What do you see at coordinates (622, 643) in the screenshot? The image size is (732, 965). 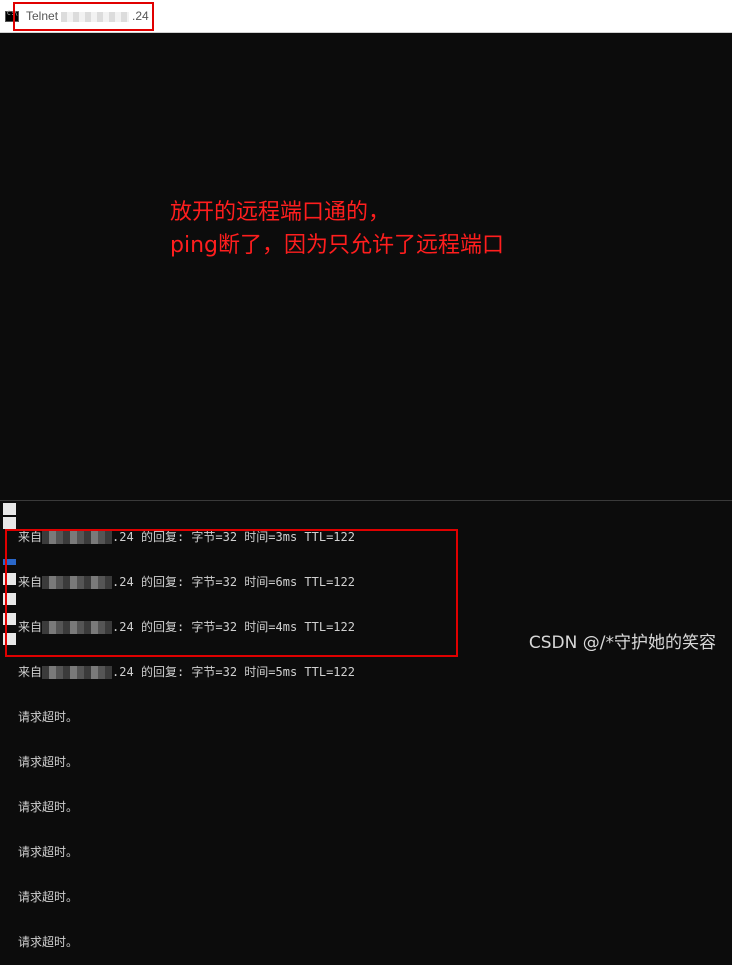 I see `csdn-watermark: CSDN @/*守护她的笑容` at bounding box center [622, 643].